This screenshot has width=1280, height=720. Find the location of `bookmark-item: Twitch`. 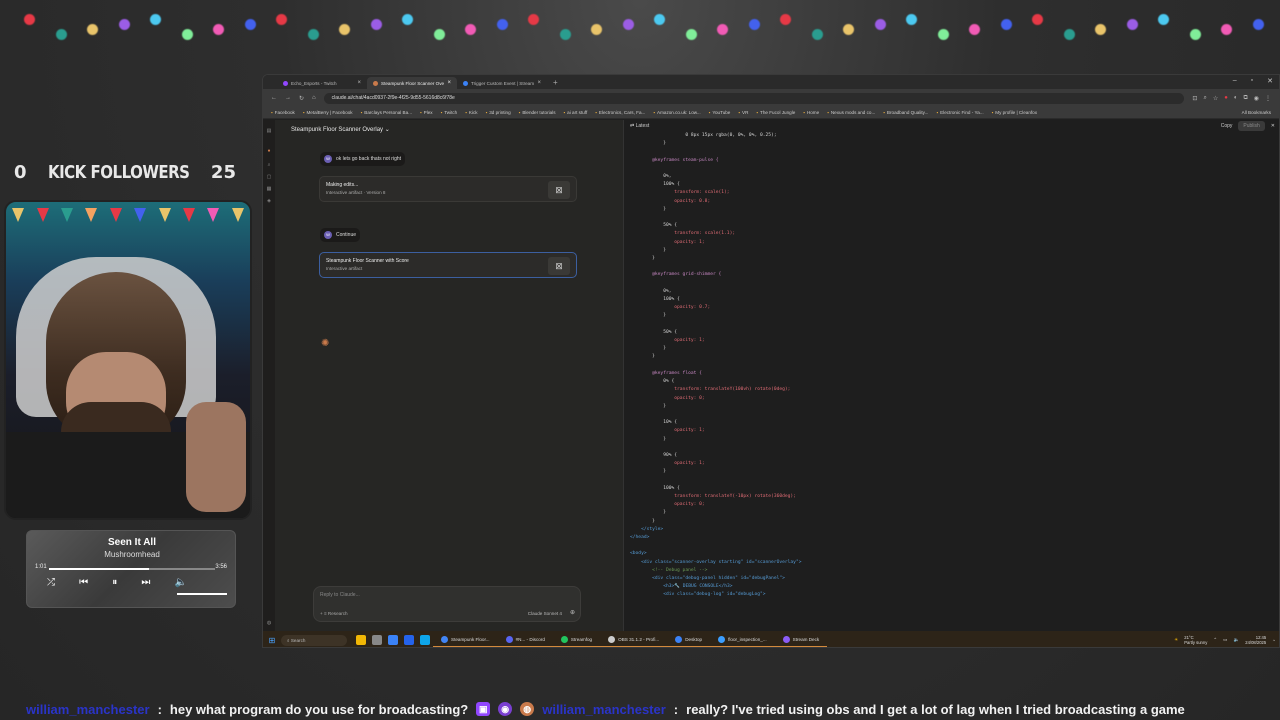

bookmark-item: Twitch is located at coordinates (449, 112).